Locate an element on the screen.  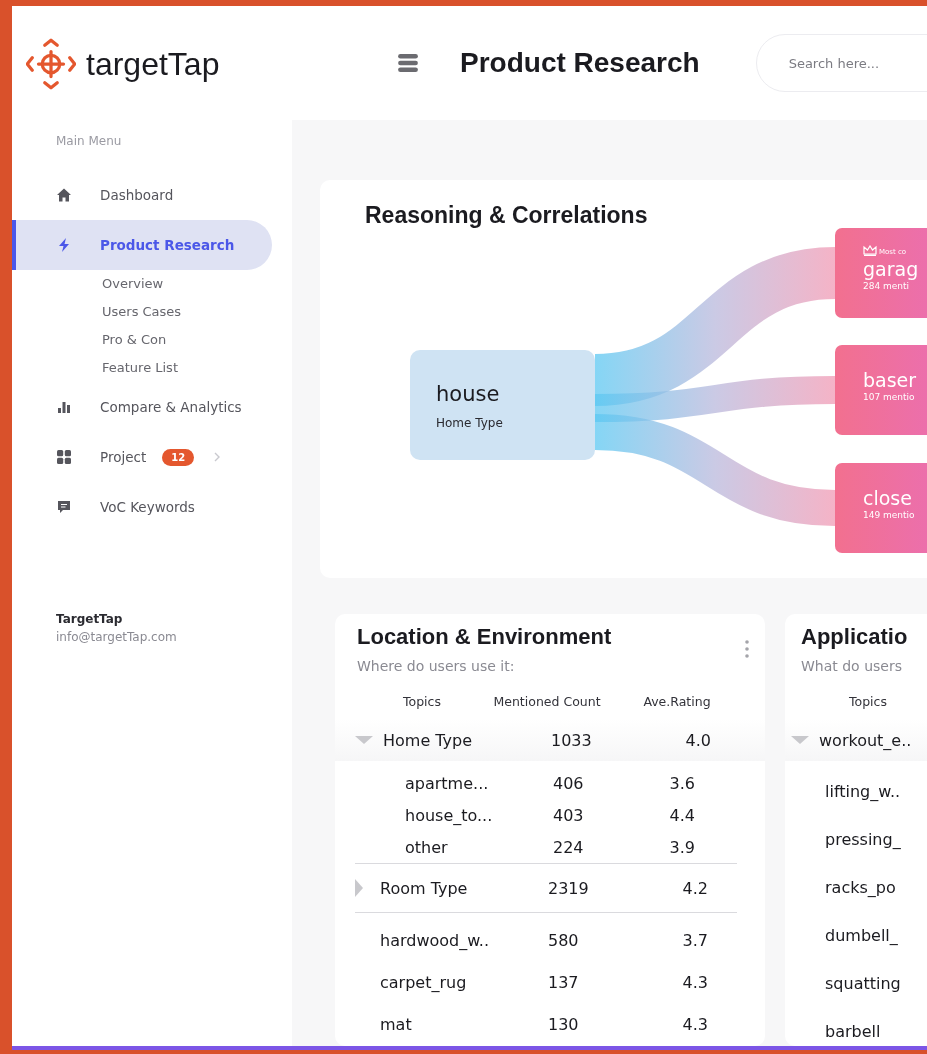
mention-count: 284 menti is located at coordinates (887, 286).